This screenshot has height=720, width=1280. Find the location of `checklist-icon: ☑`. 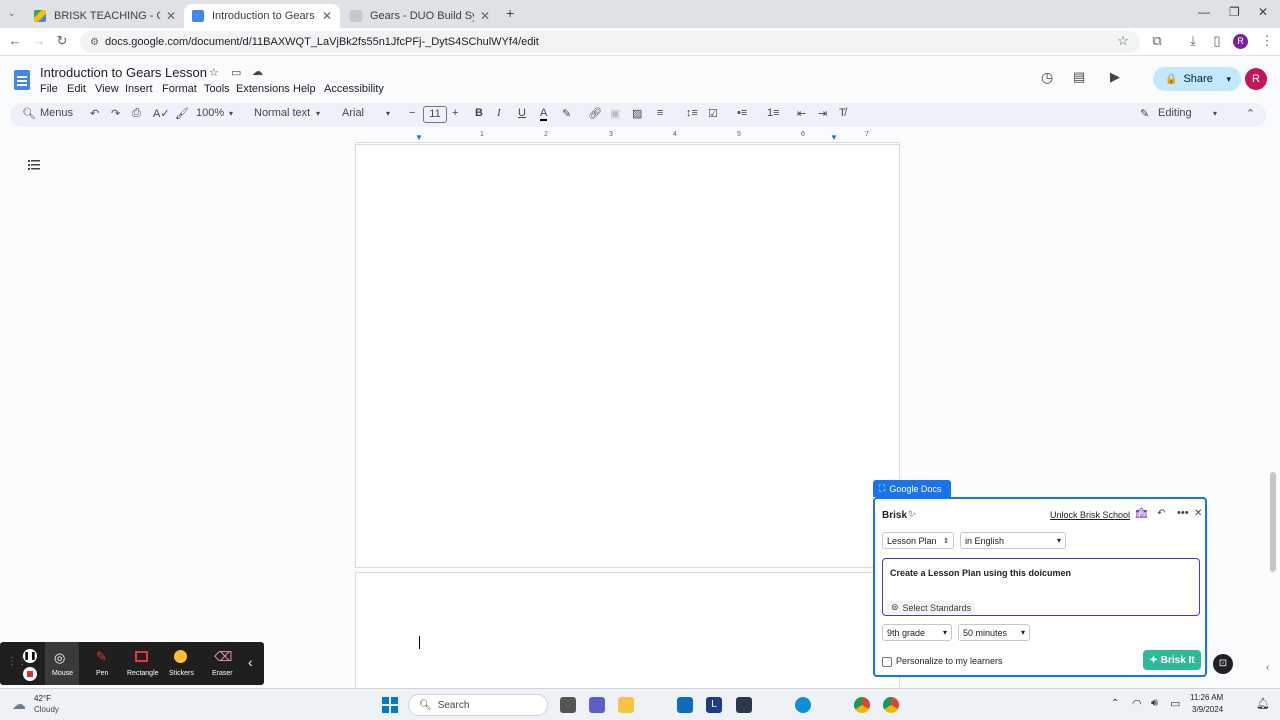

checklist-icon: ☑ is located at coordinates (713, 113).